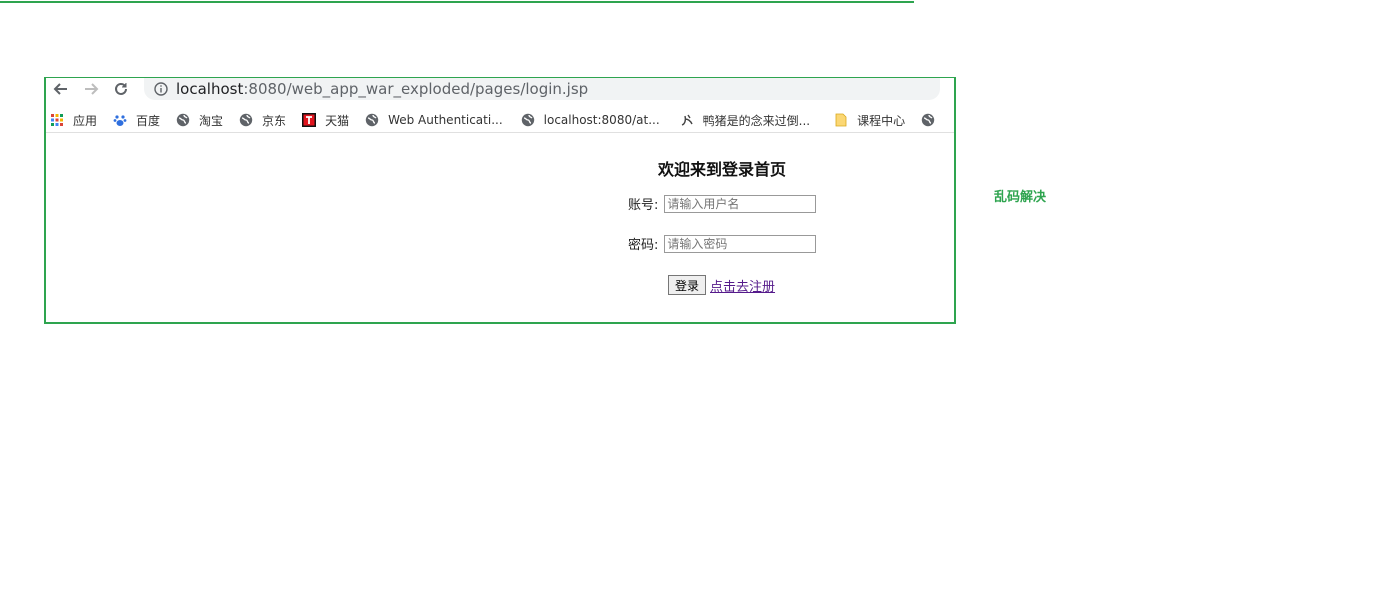 This screenshot has height=610, width=1389. I want to click on bookmark-course-center: 课程中心, so click(869, 120).